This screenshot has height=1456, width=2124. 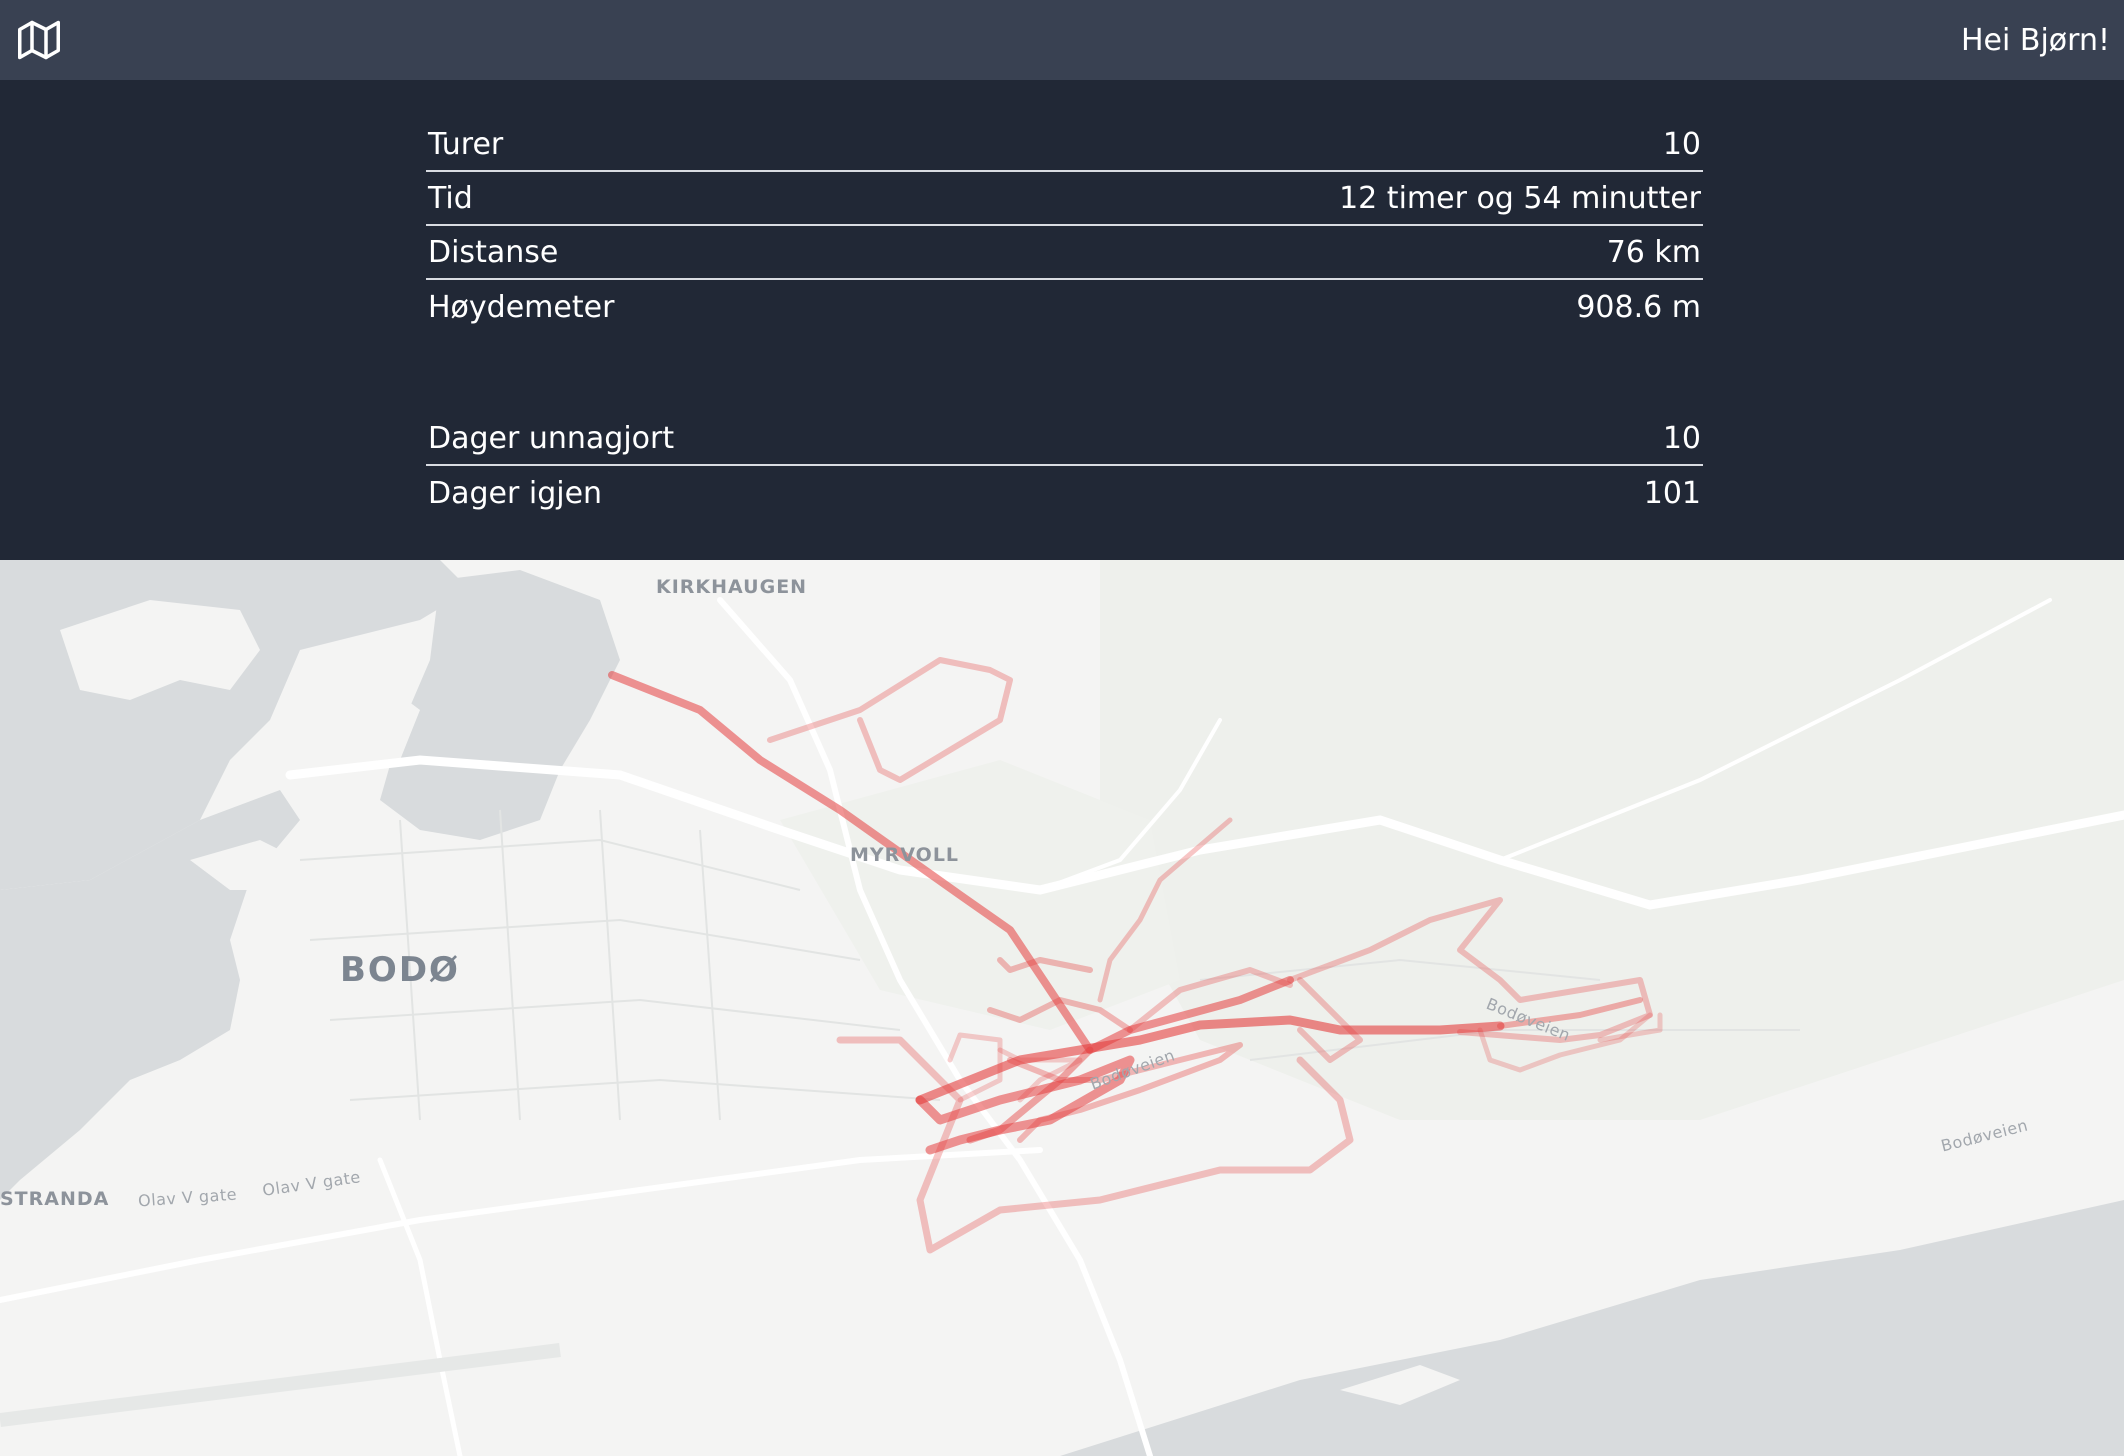 I want to click on stat-label: Turer, so click(x=466, y=144).